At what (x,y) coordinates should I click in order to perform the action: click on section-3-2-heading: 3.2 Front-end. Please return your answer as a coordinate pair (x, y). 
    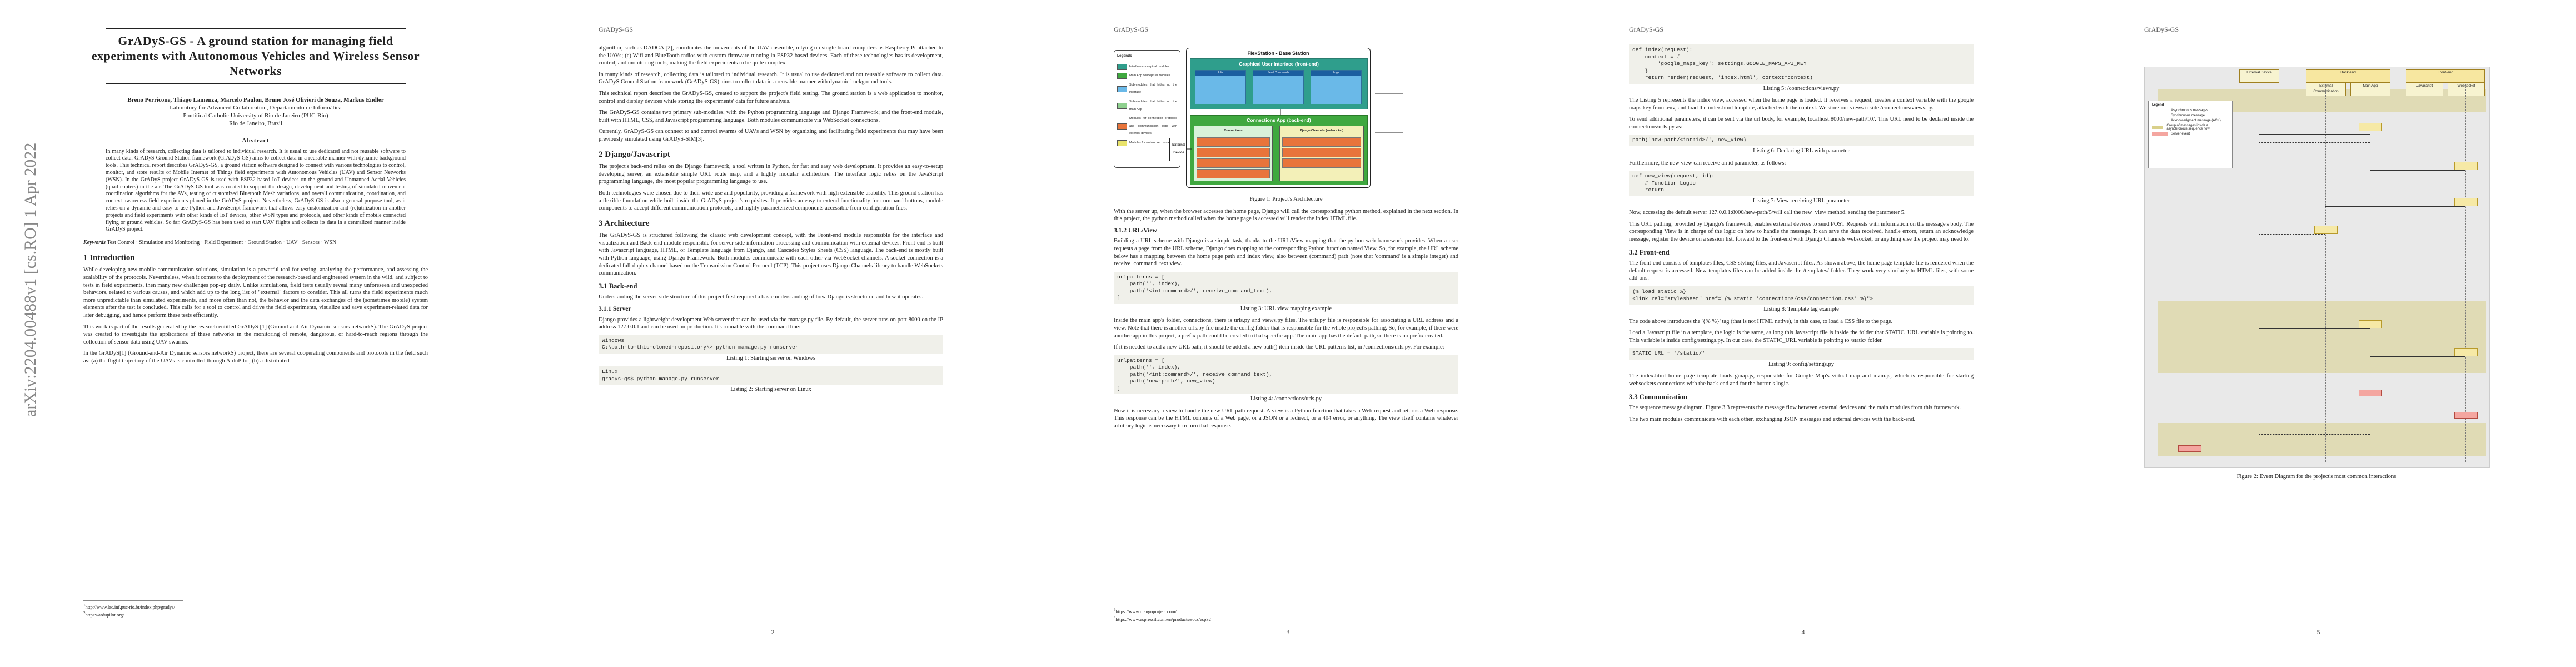
    Looking at the image, I should click on (1649, 252).